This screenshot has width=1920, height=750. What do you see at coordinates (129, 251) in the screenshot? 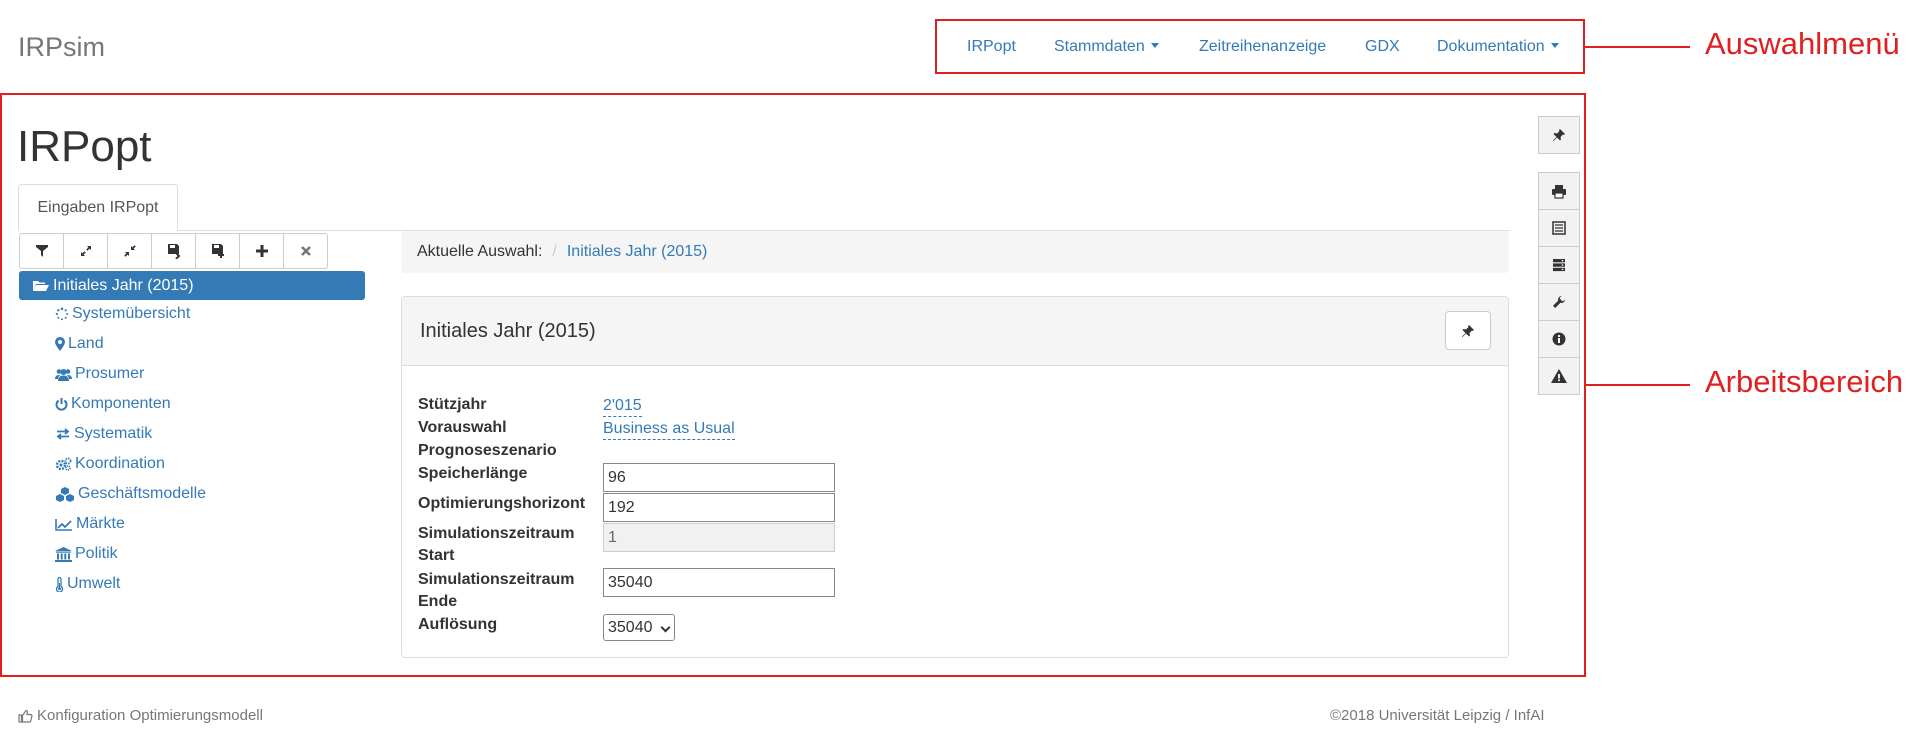
I see `collapse-button` at bounding box center [129, 251].